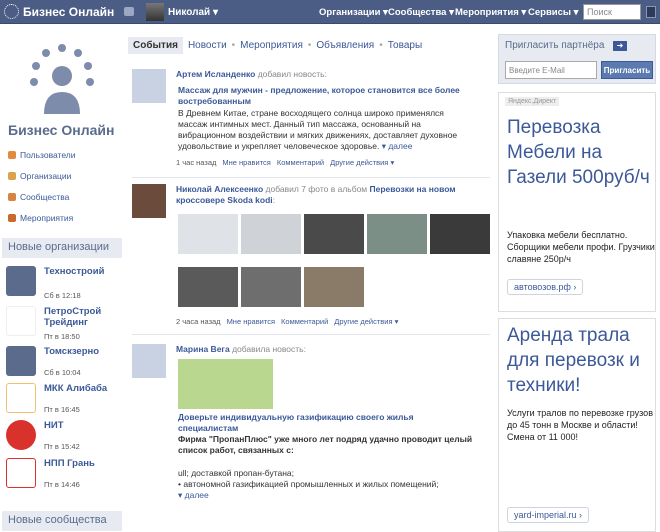 Image resolution: width=660 pixels, height=532 pixels. What do you see at coordinates (12, 218) in the screenshot?
I see `calendar-icon` at bounding box center [12, 218].